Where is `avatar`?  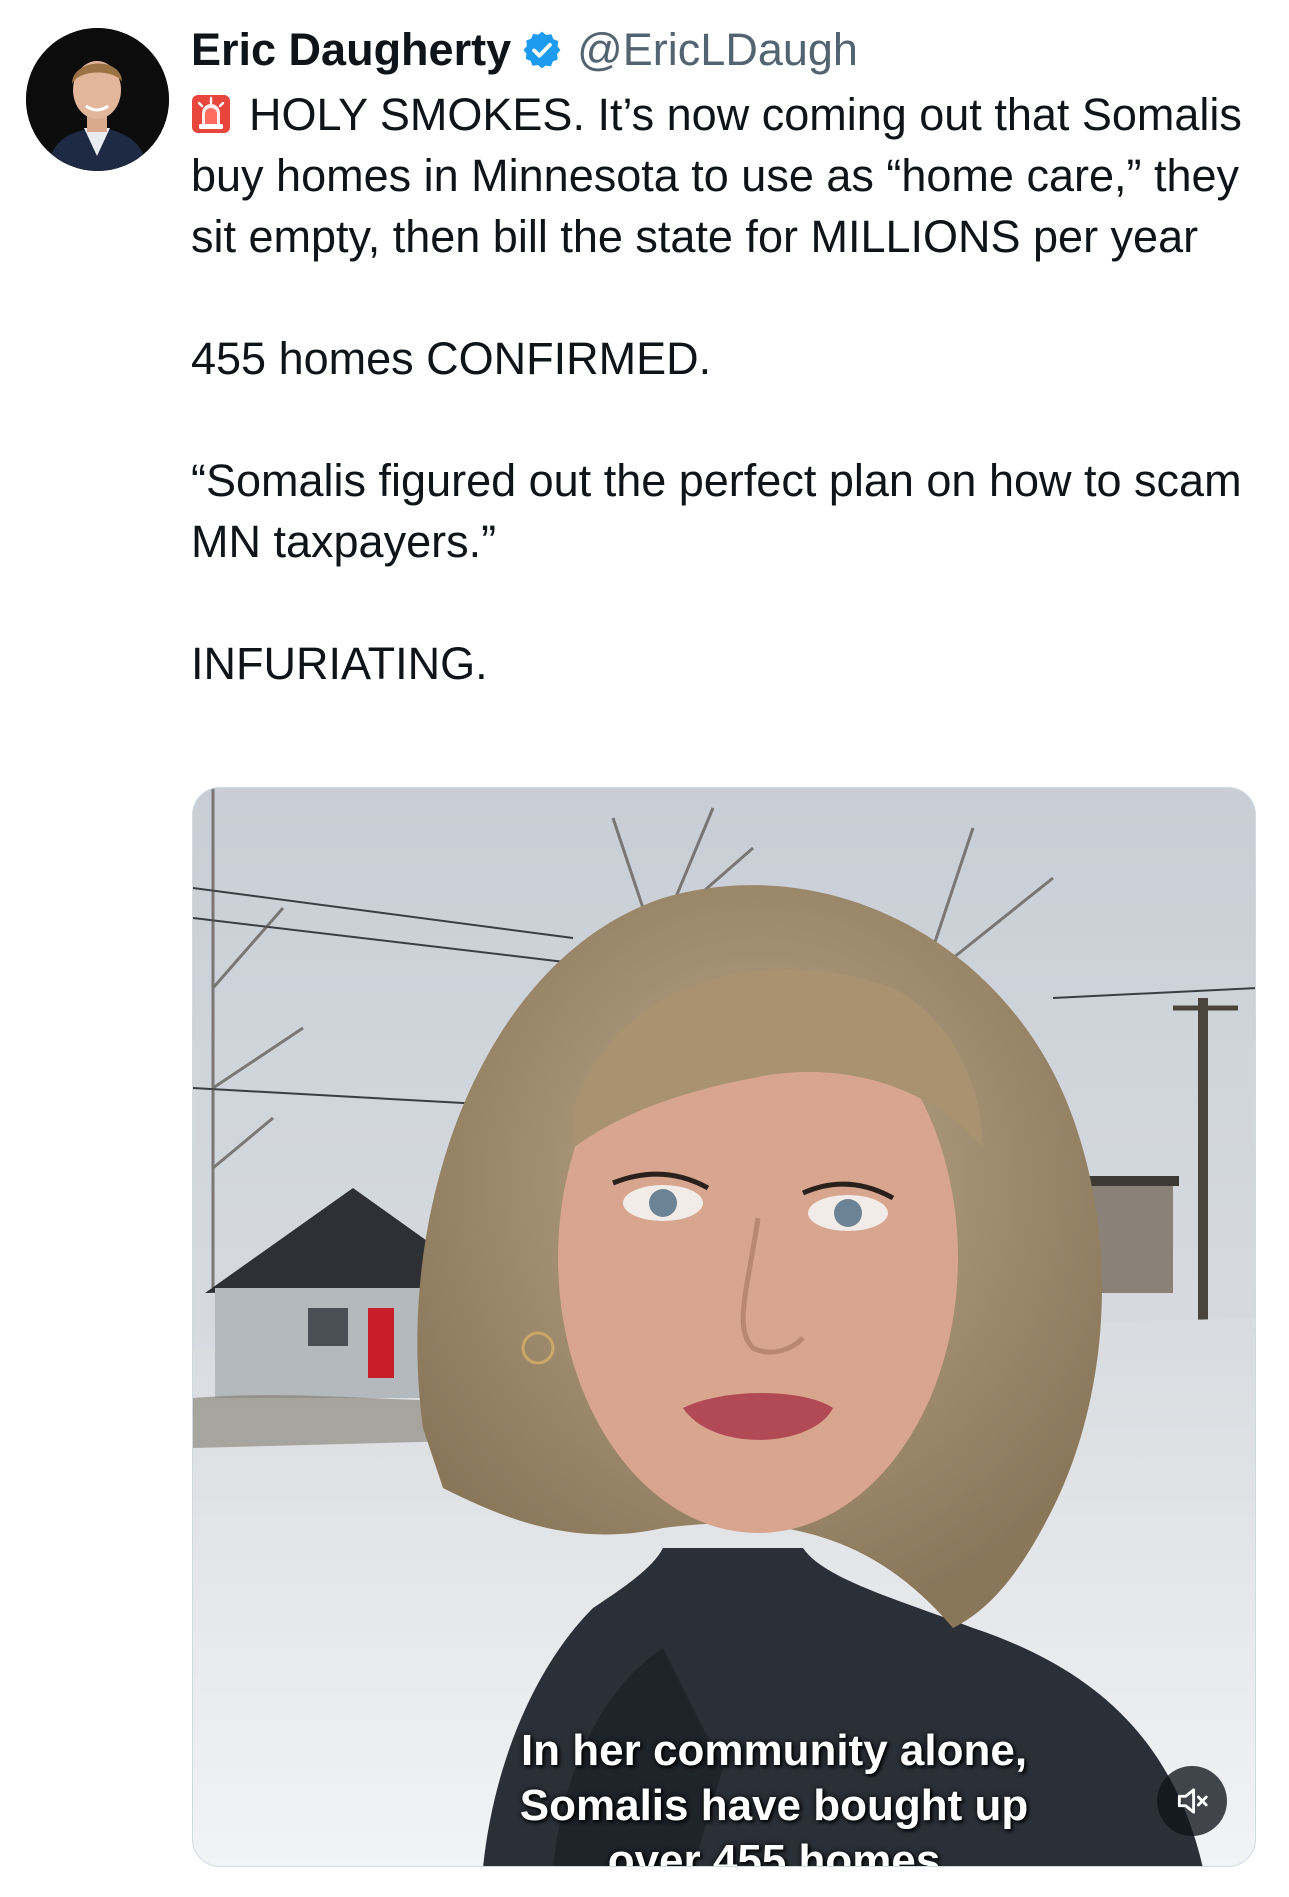 avatar is located at coordinates (97, 99).